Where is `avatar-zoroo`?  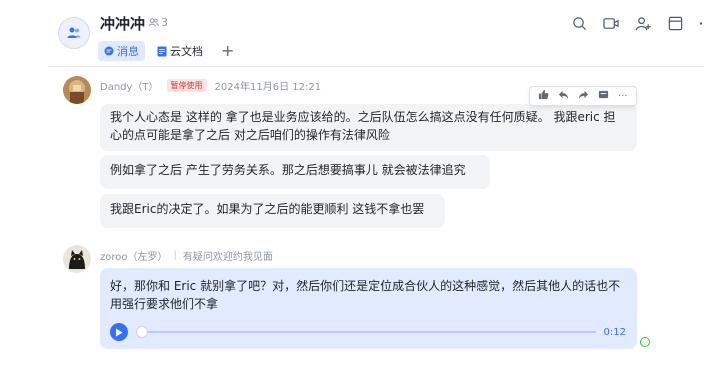 avatar-zoroo is located at coordinates (77, 259).